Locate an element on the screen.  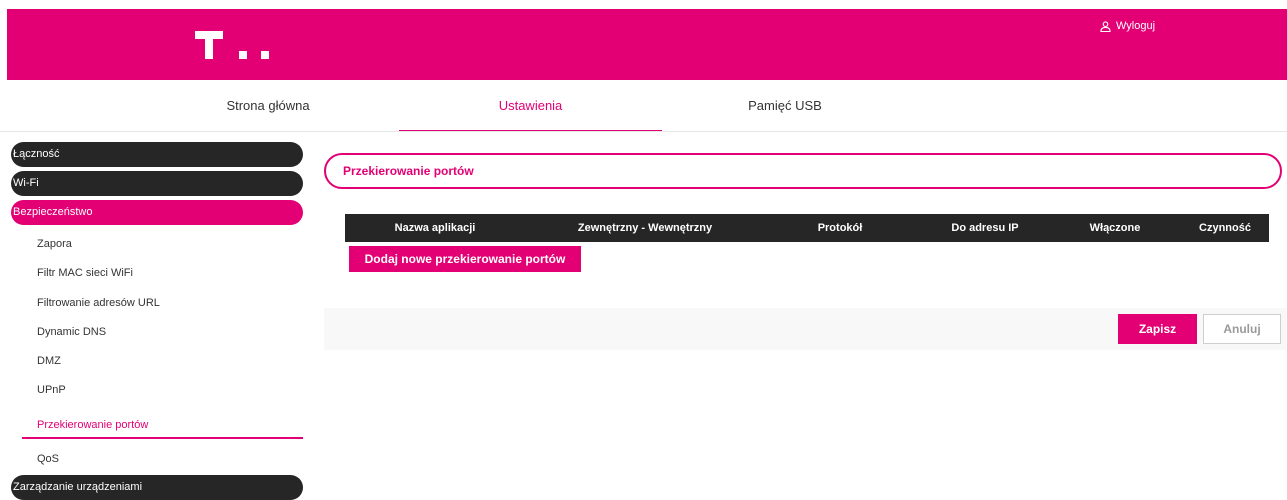
sidebar-item-label: Zarządzanie urządzeniami is located at coordinates (78, 487).